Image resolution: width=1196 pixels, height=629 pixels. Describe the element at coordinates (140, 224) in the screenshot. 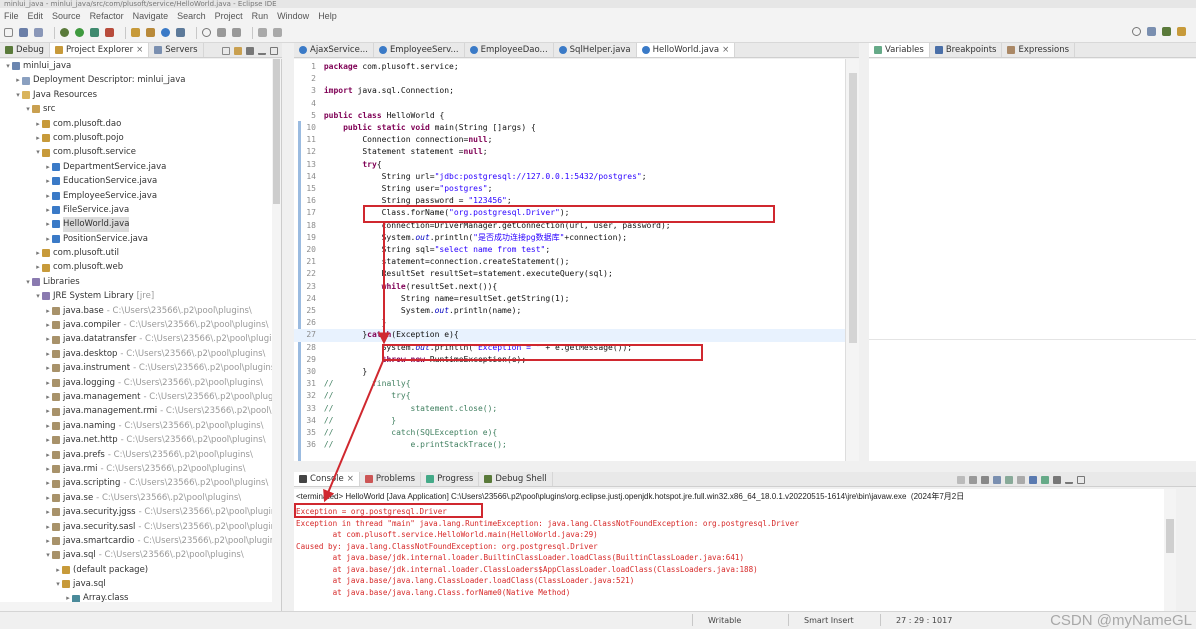

I see `tree-item: ▸ HelloWorld.java` at that location.